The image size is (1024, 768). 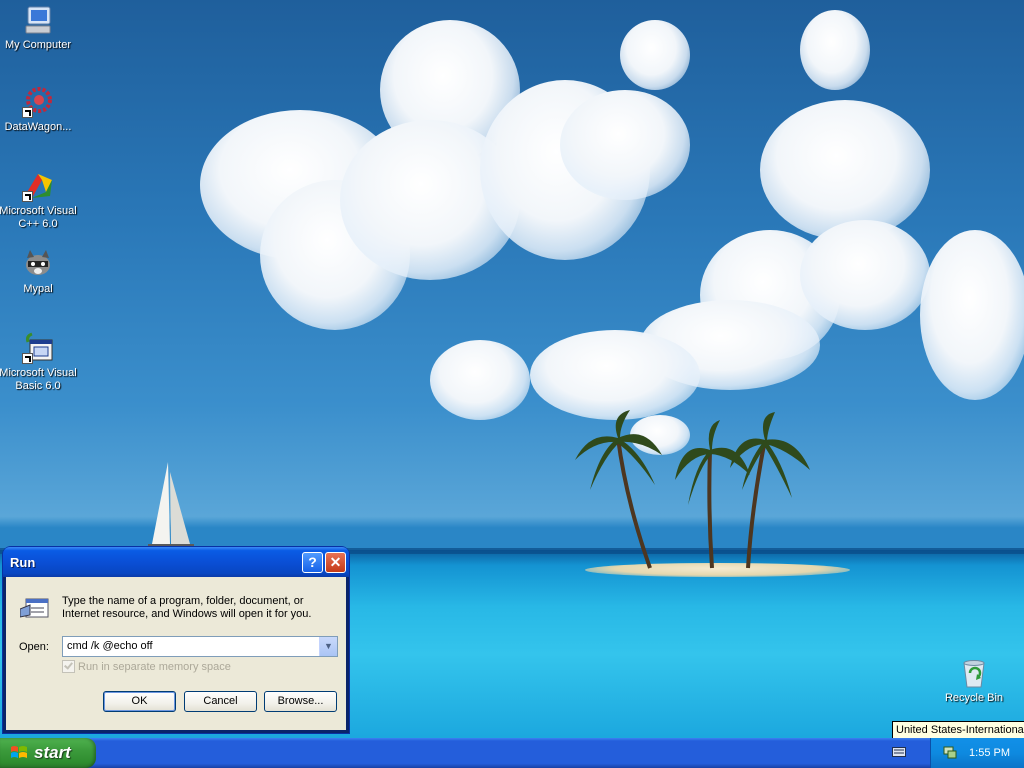 I want to click on desktop-icon-mypal: Mypal, so click(x=39, y=272).